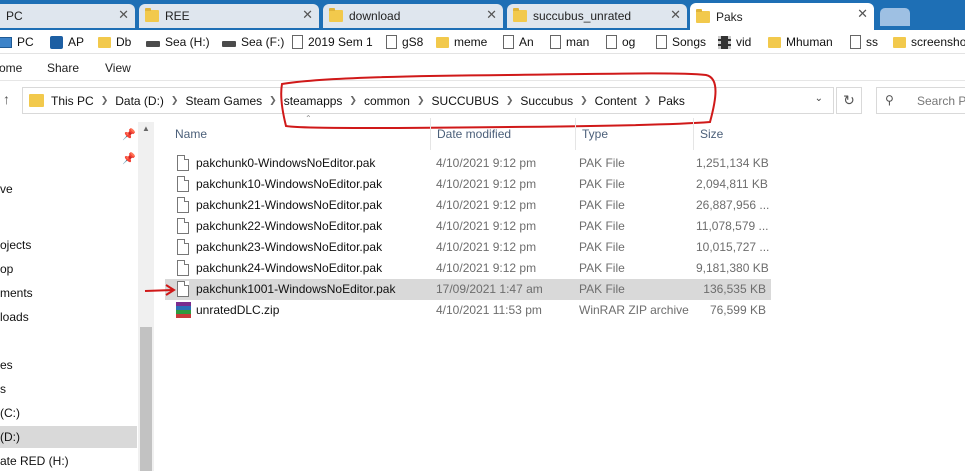 Image resolution: width=965 pixels, height=472 pixels. What do you see at coordinates (895, 17) in the screenshot?
I see `new-tab-button` at bounding box center [895, 17].